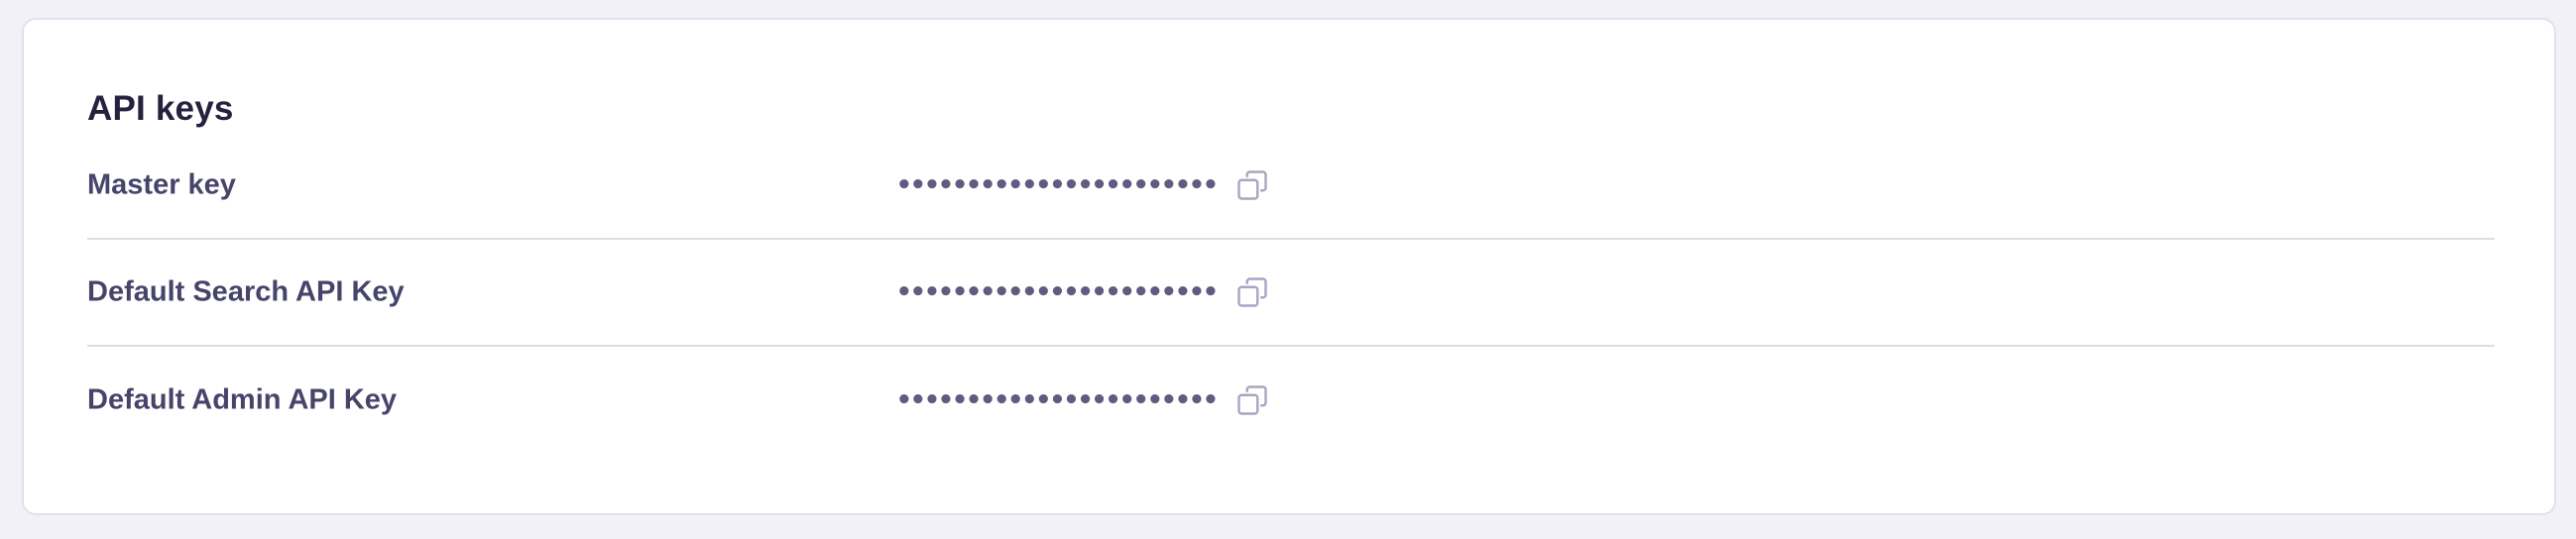  Describe the element at coordinates (161, 185) in the screenshot. I see `api-key-label: Master key` at that location.